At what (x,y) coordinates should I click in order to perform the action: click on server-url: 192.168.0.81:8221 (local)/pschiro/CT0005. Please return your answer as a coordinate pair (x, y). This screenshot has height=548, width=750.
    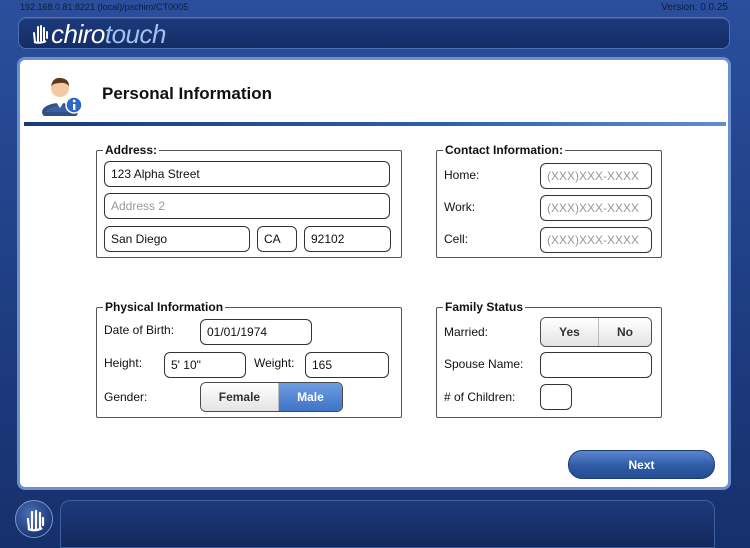
    Looking at the image, I should click on (104, 7).